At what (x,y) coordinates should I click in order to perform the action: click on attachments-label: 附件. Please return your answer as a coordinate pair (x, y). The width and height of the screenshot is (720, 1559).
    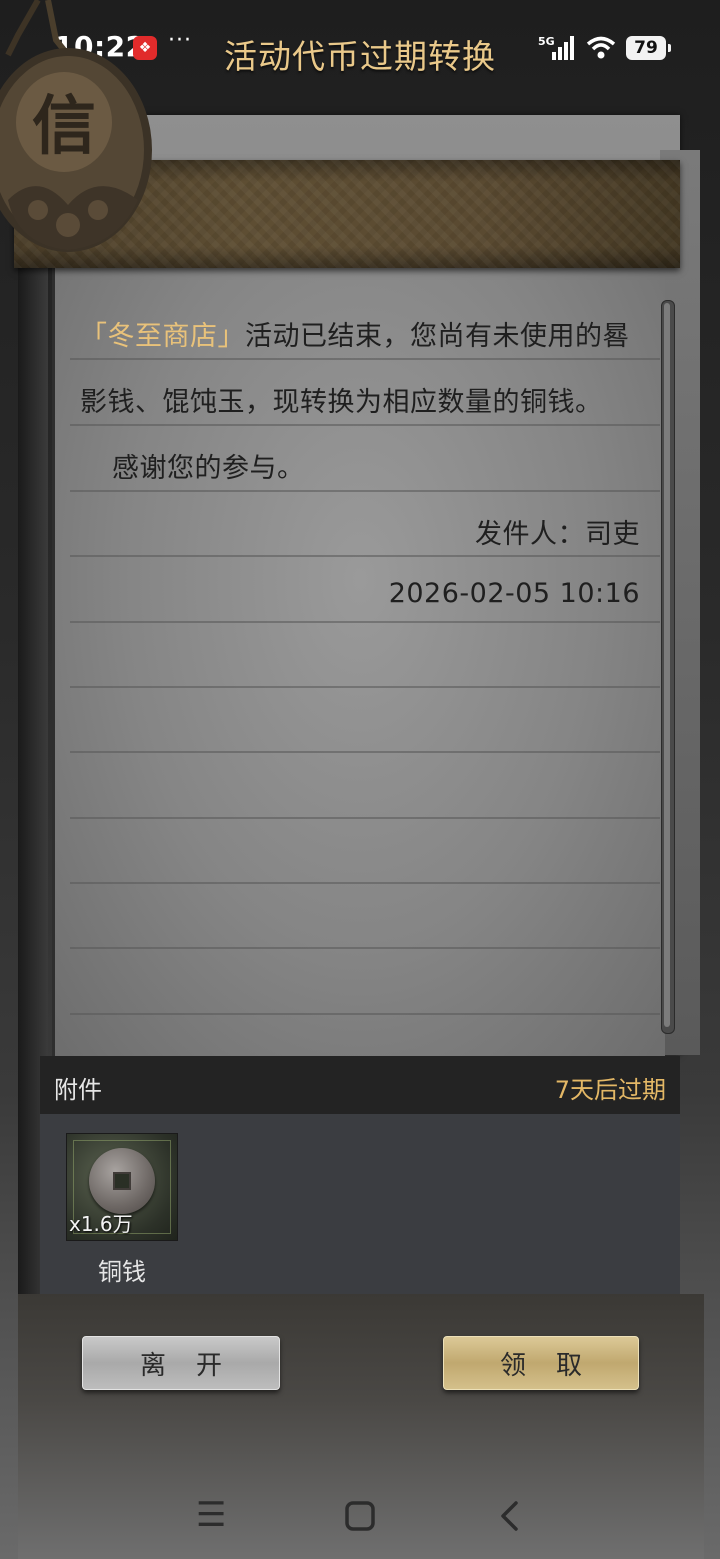
    Looking at the image, I should click on (78, 1090).